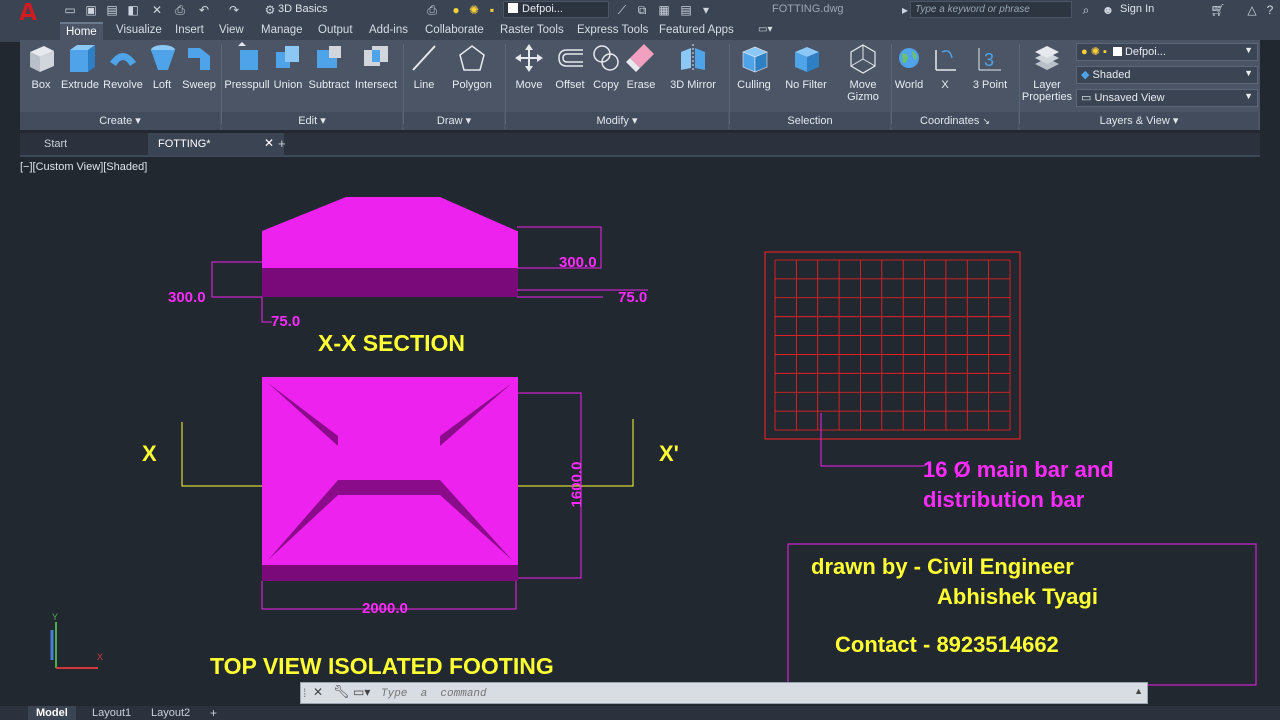 This screenshot has width=1280, height=720. What do you see at coordinates (1139, 121) in the screenshot?
I see `layers-view-panel-title: Layers & View ▾` at bounding box center [1139, 121].